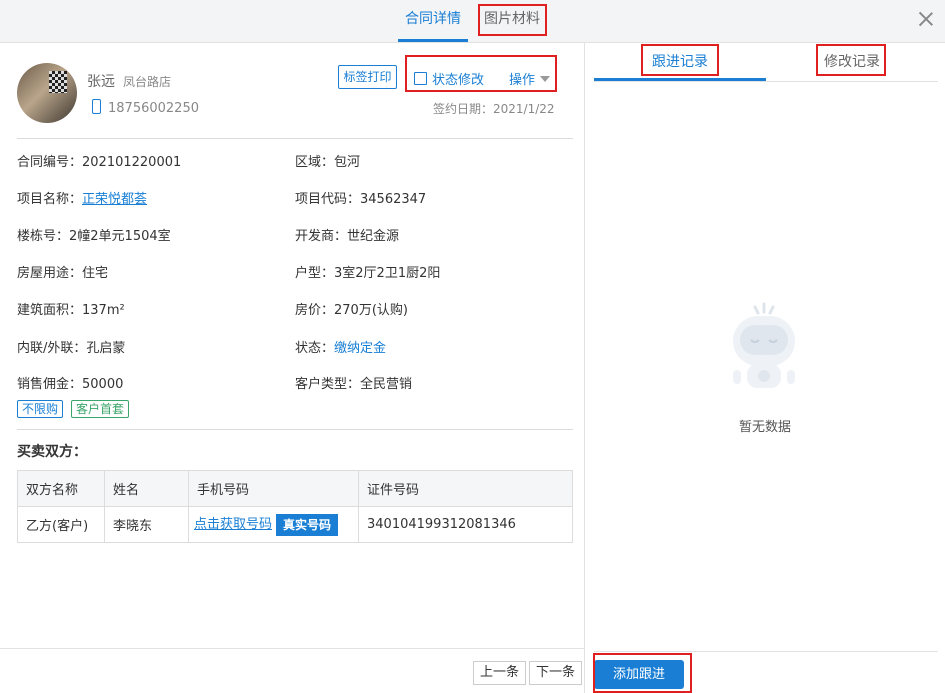 The image size is (945, 693). Describe the element at coordinates (71, 310) in the screenshot. I see `field-area: 建筑面积：137m²` at that location.